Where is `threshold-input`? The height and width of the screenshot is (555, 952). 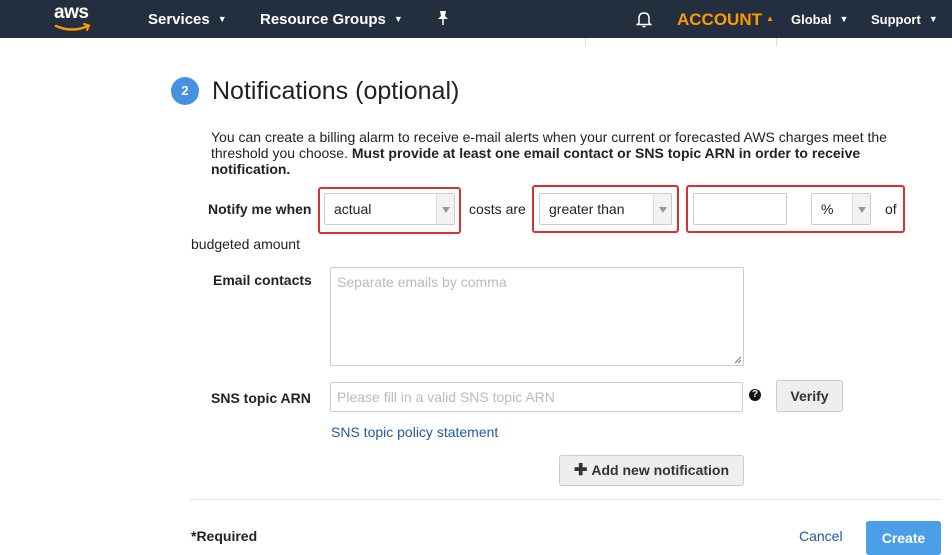
threshold-input is located at coordinates (740, 209).